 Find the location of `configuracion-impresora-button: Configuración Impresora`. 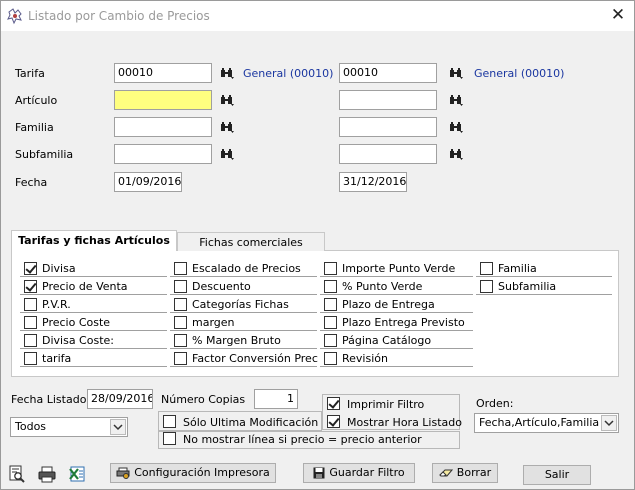

configuracion-impresora-button: Configuración Impresora is located at coordinates (193, 473).